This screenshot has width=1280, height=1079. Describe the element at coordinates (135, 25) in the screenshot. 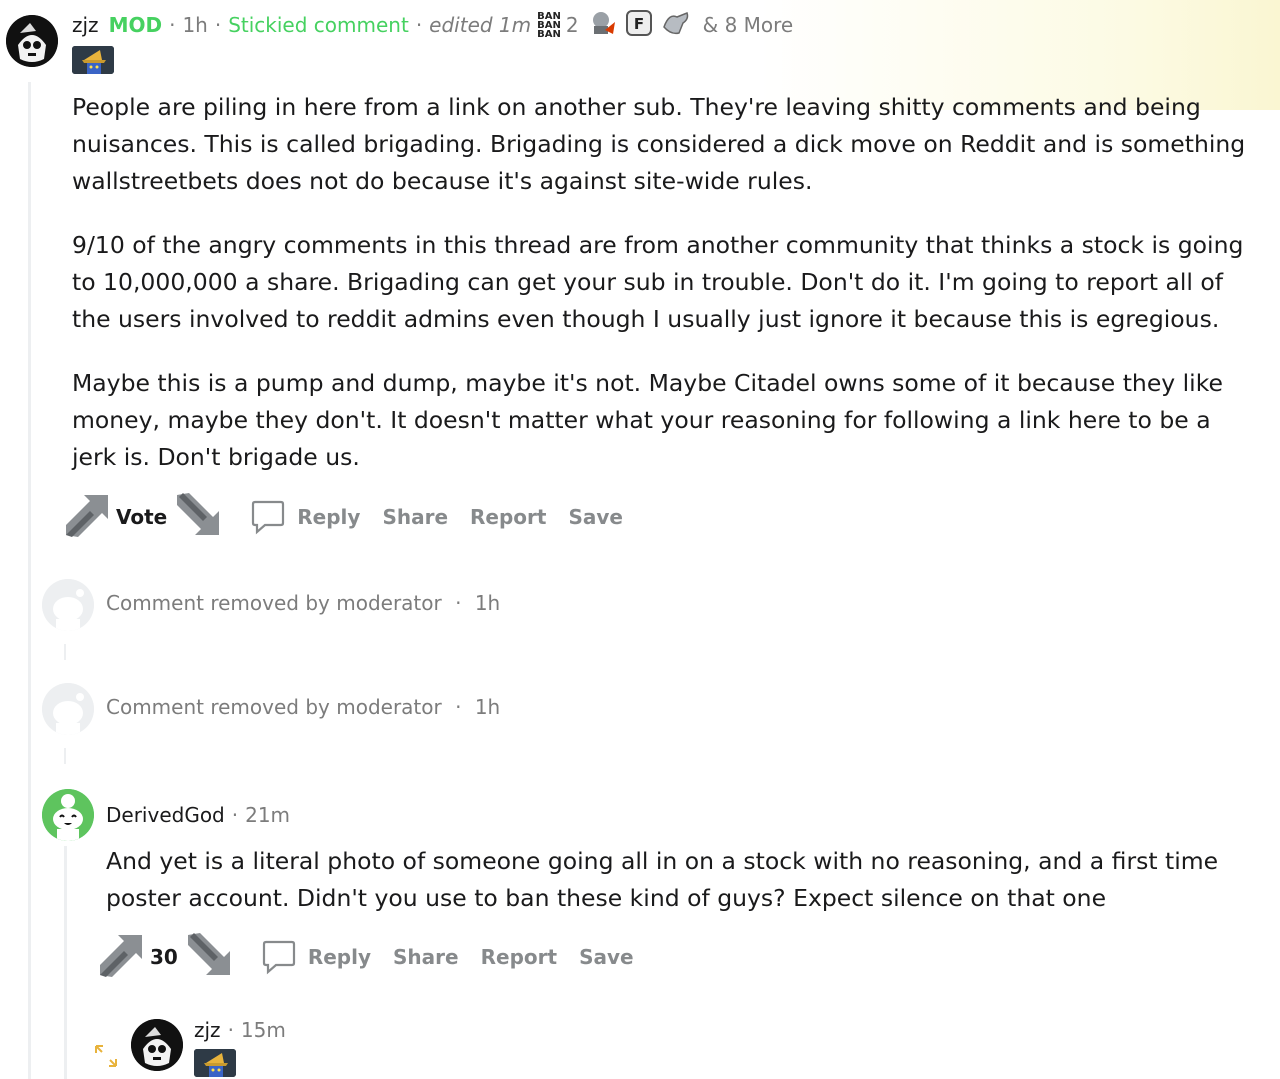

I see `mod-badge: MOD` at that location.